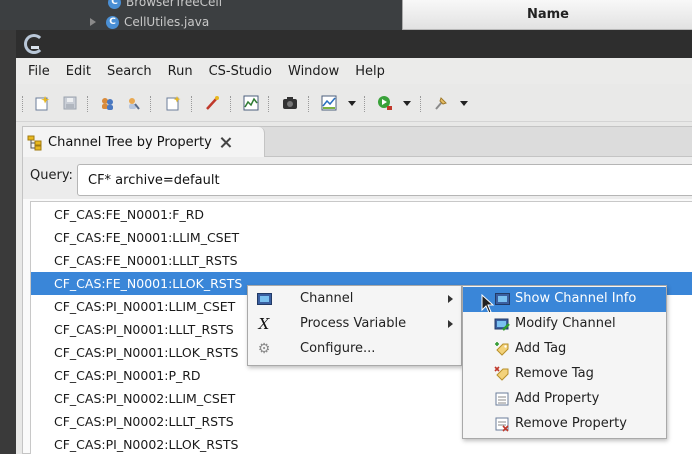 The width and height of the screenshot is (692, 454). I want to click on close-icon, so click(225, 142).